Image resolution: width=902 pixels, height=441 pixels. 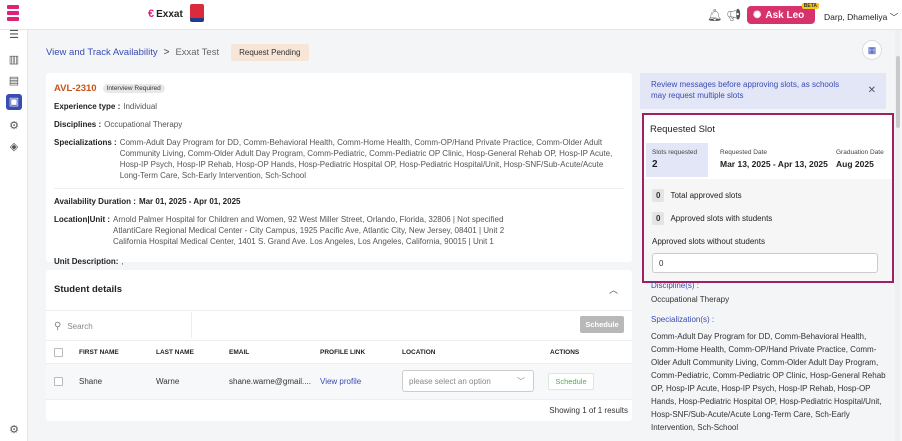 I want to click on duration-value: Mar 01, 2025 - Apr 01, 2025, so click(x=189, y=201).